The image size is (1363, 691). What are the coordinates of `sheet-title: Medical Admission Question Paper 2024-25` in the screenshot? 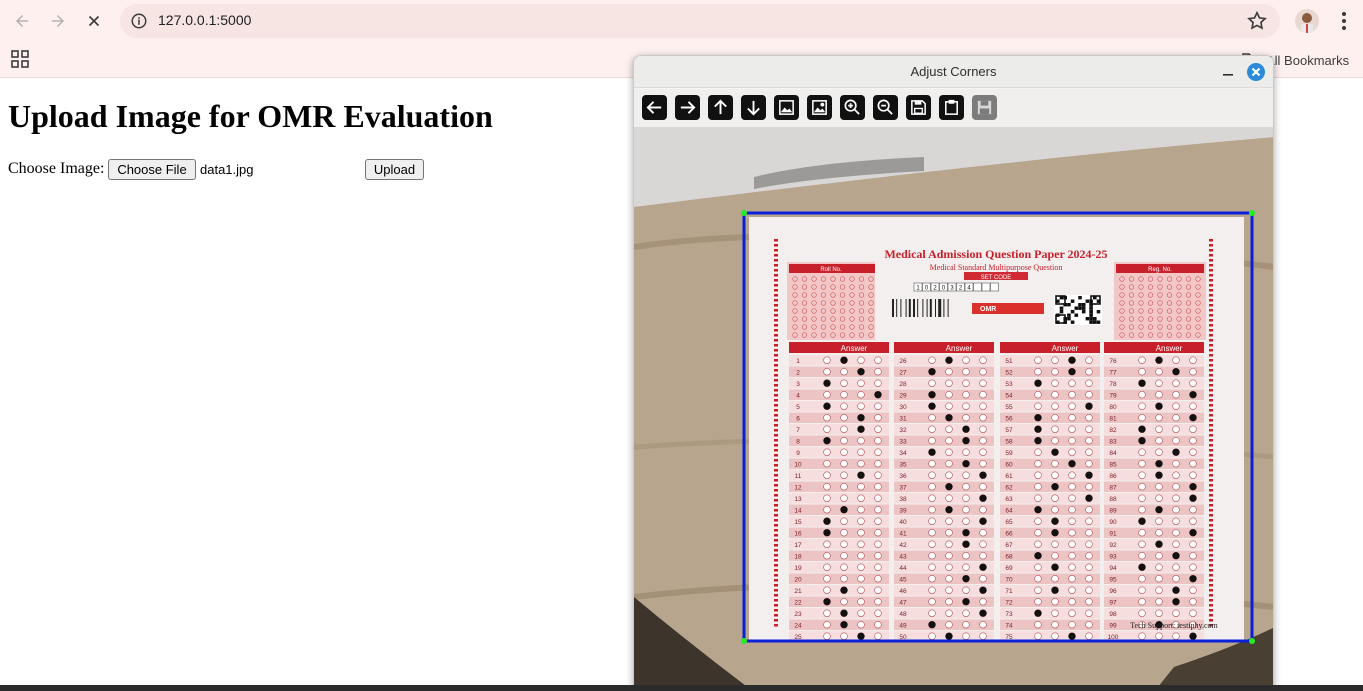 It's located at (995, 254).